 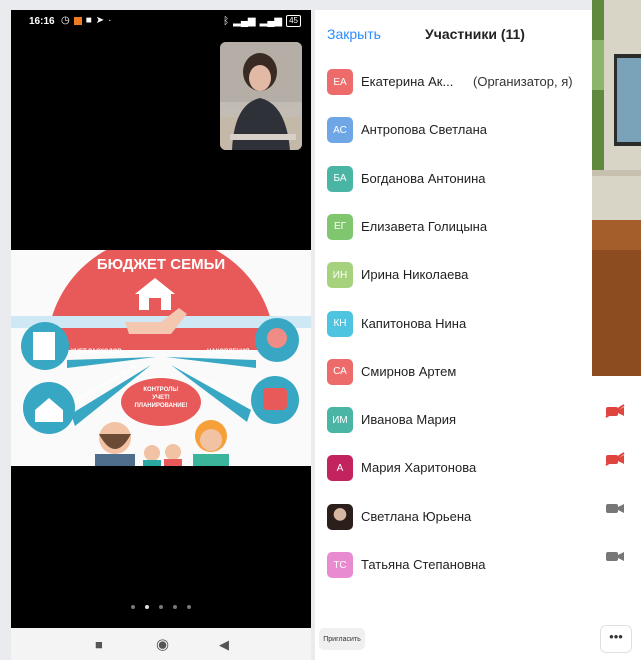 I want to click on participant-row: ИМ Иванова Мария, so click(x=453, y=420).